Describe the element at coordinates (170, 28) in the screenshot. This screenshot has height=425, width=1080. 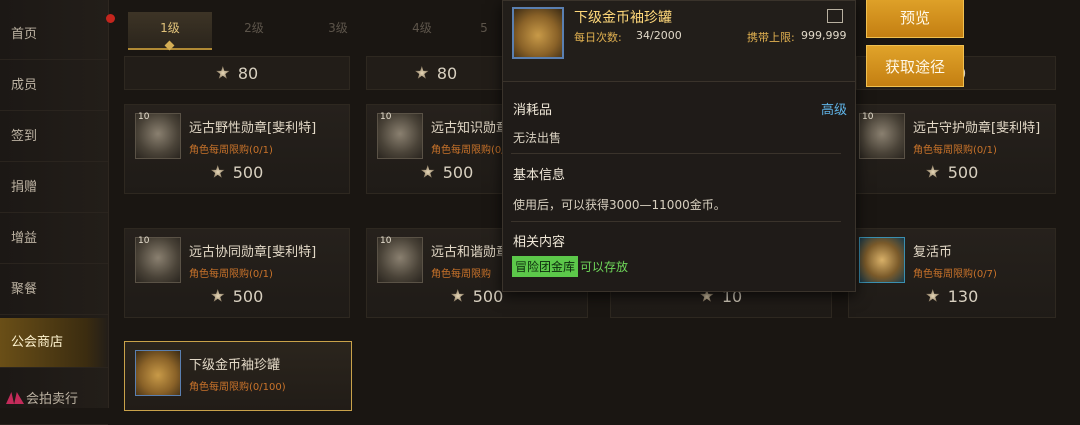
I see `tab-label: 1级` at that location.